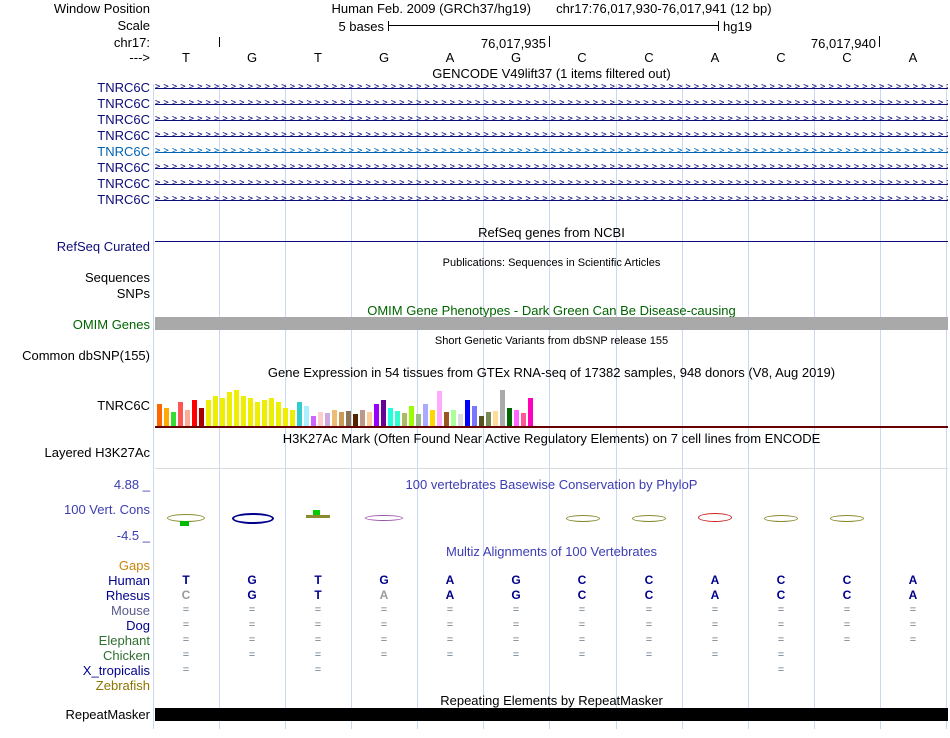  Describe the element at coordinates (75, 595) in the screenshot. I see `species-label: Rhesus` at that location.